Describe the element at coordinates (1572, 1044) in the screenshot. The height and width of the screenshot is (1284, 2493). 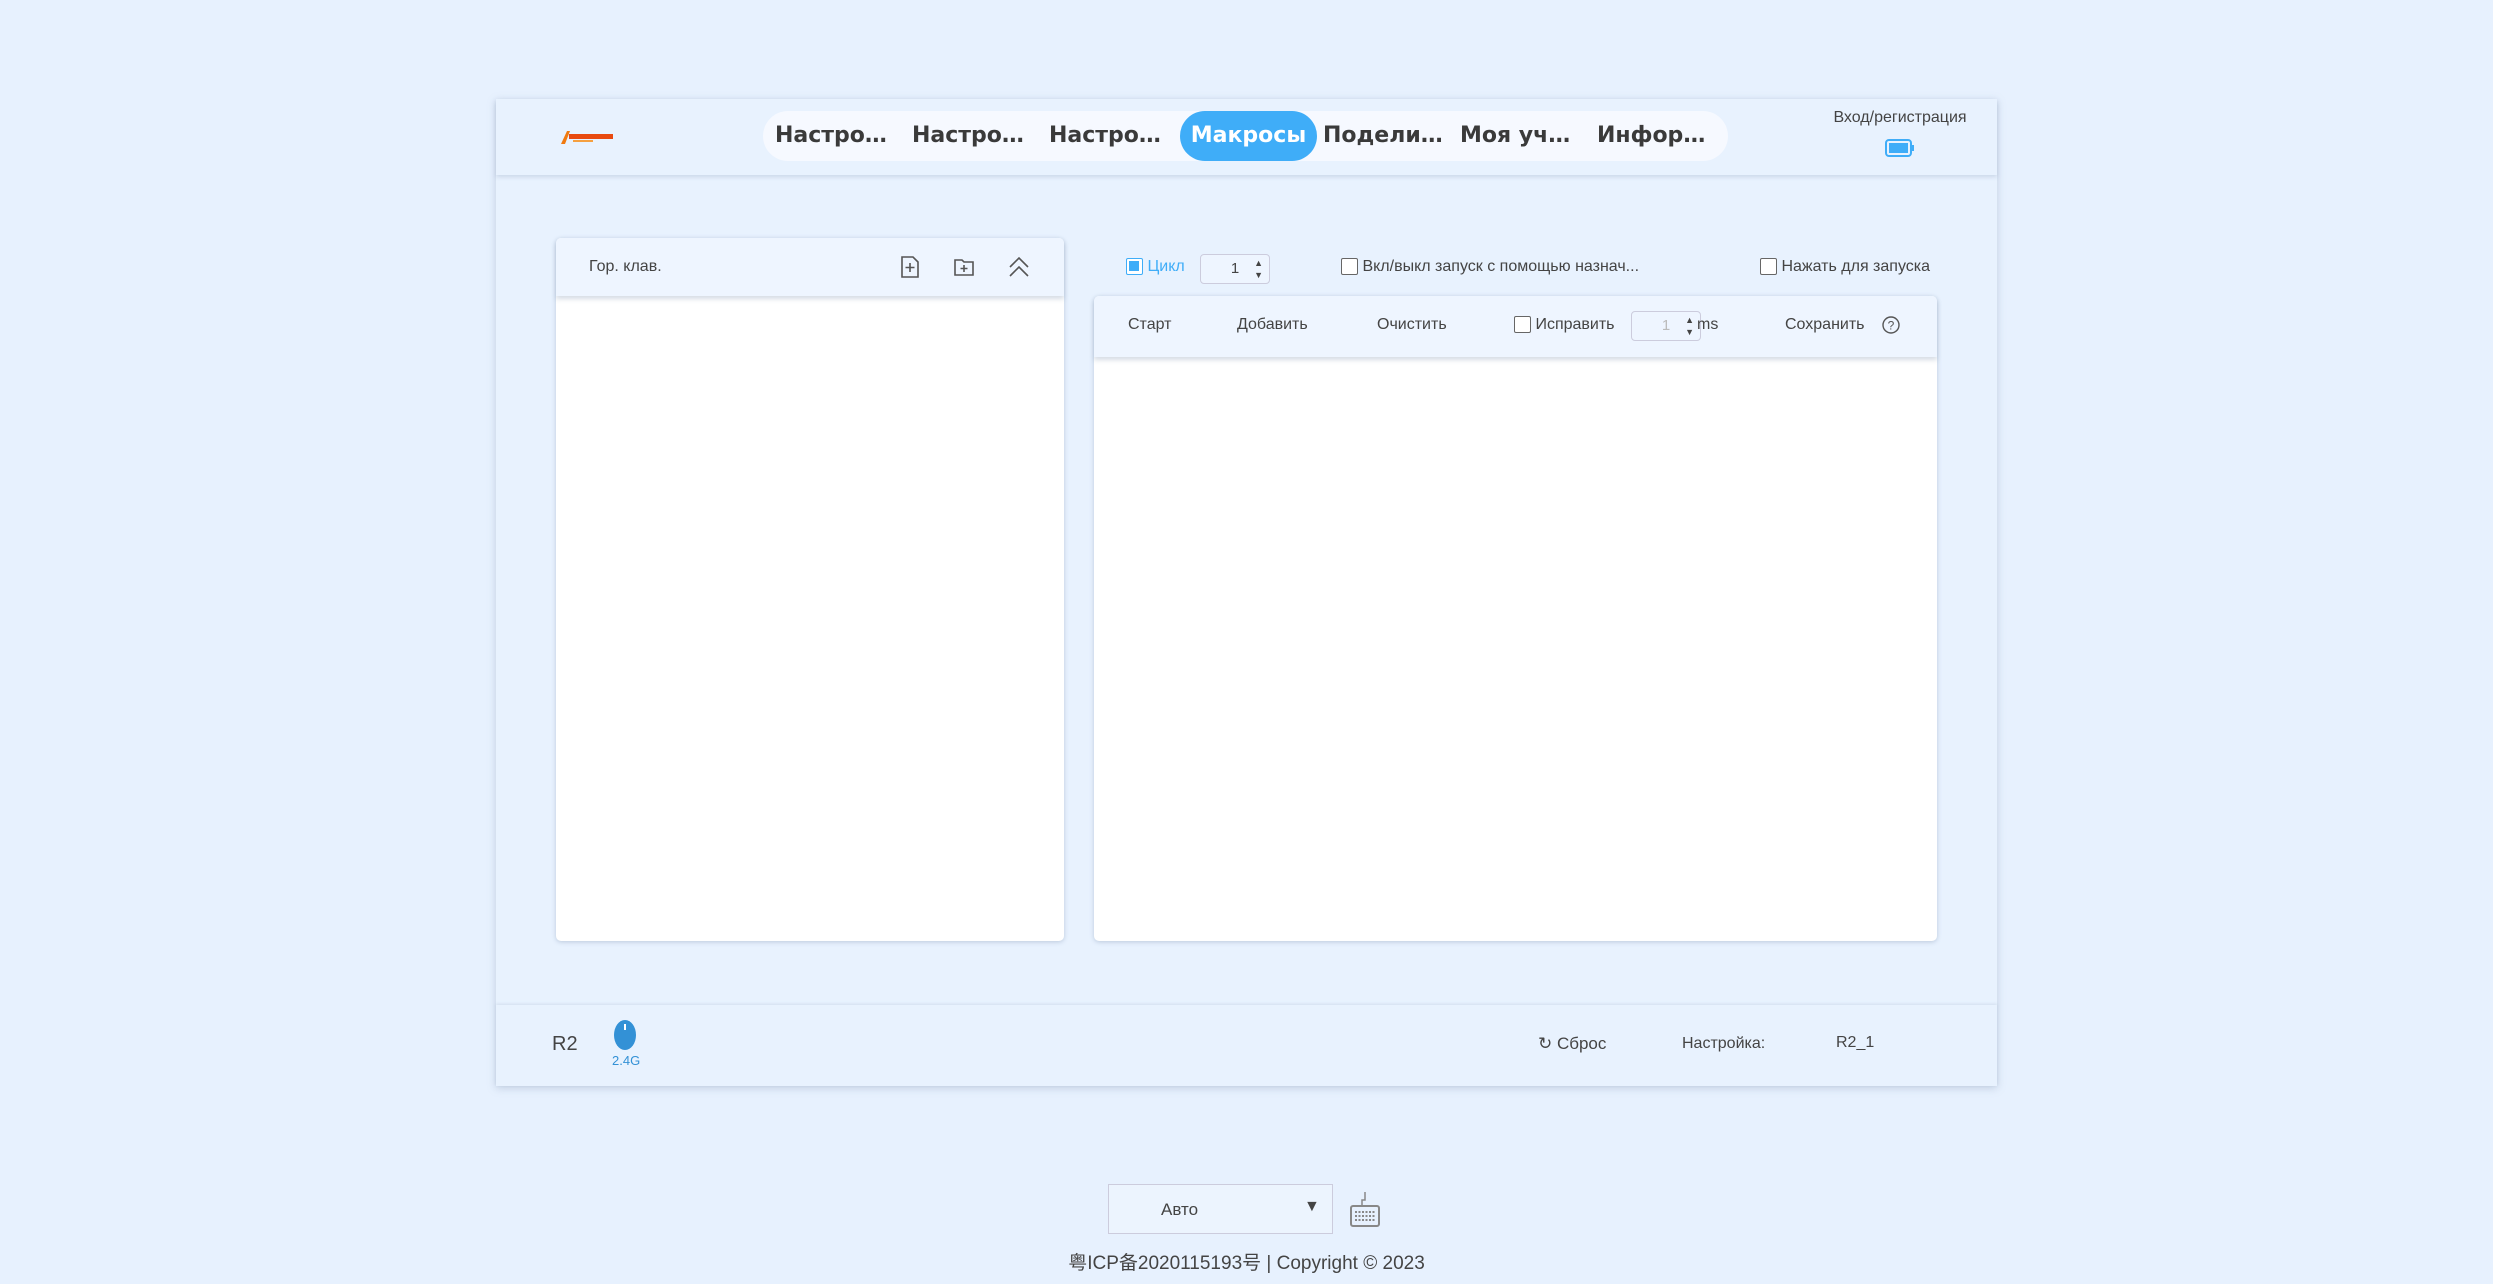
I see `reset-button: ↻ Сброс` at that location.